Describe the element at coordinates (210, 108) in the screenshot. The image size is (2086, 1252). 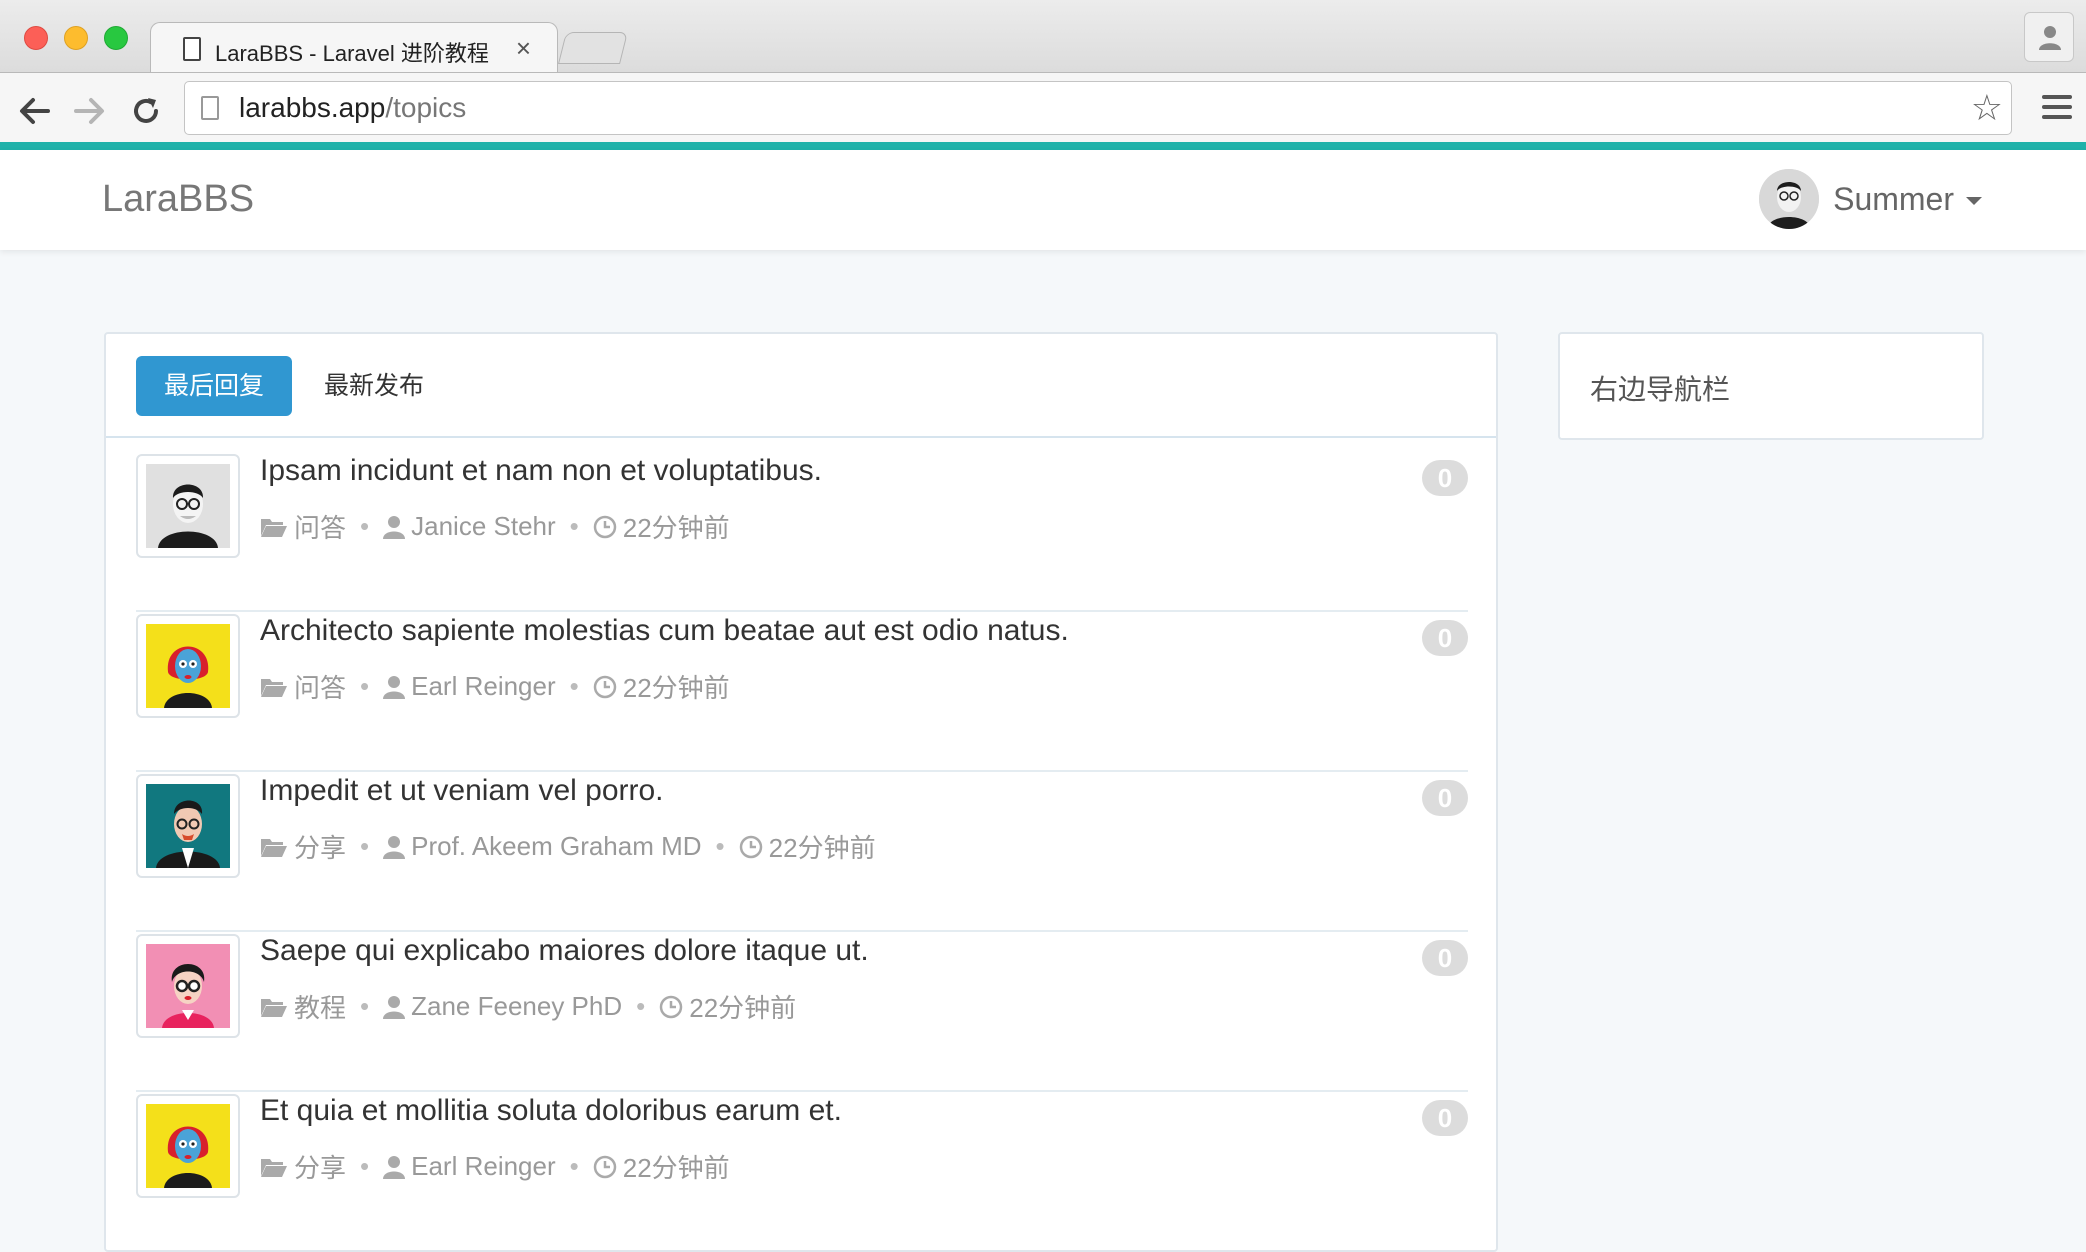
I see `page-icon` at that location.